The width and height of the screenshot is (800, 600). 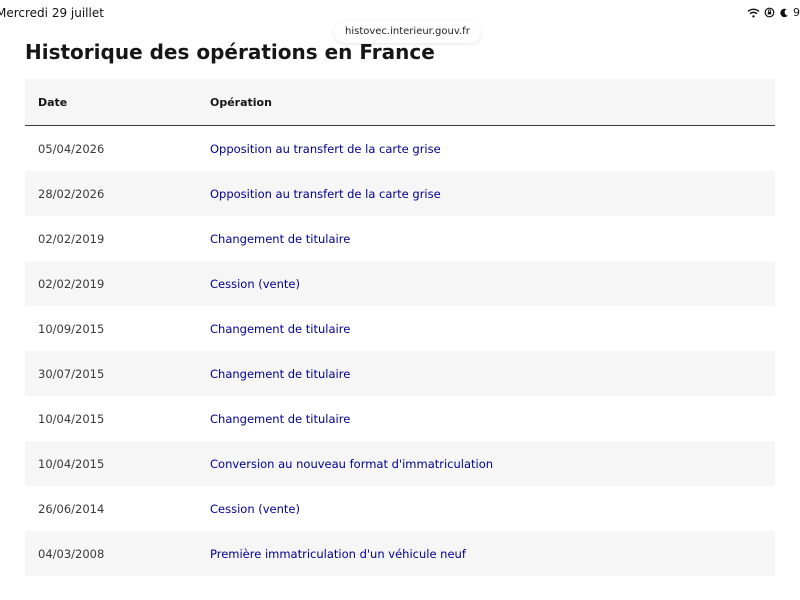 What do you see at coordinates (117, 102) in the screenshot?
I see `column-header-date: Date` at bounding box center [117, 102].